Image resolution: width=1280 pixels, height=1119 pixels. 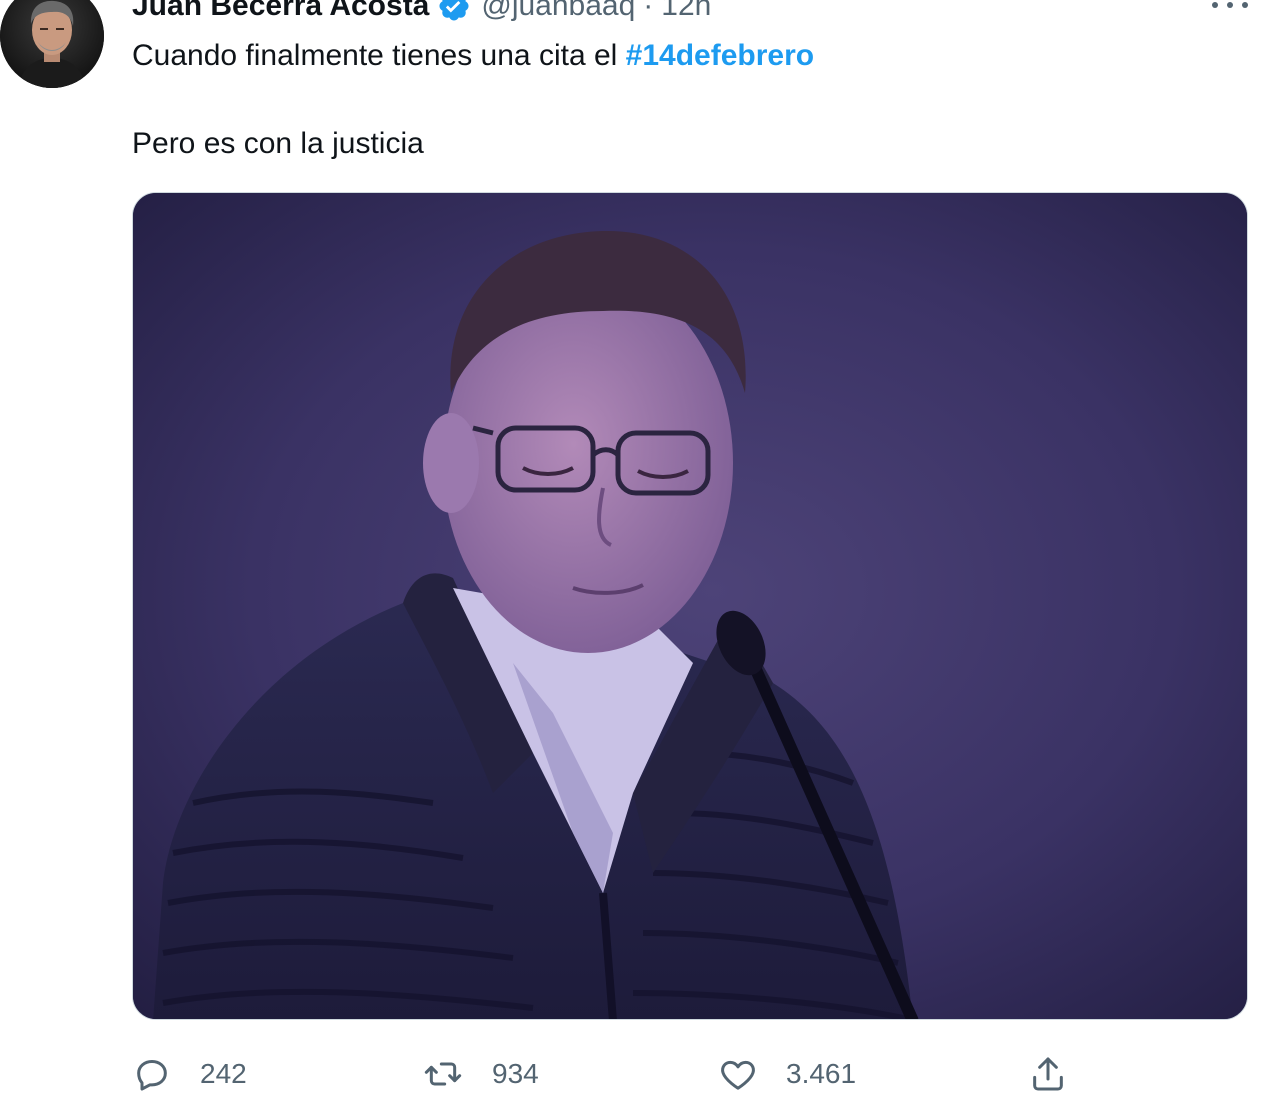 I want to click on reply-icon, so click(x=152, y=1074).